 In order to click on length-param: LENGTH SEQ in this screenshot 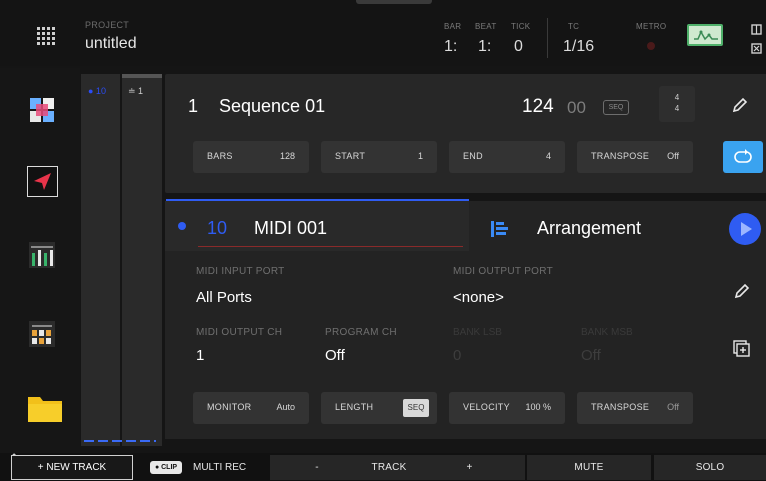, I will do `click(379, 408)`.